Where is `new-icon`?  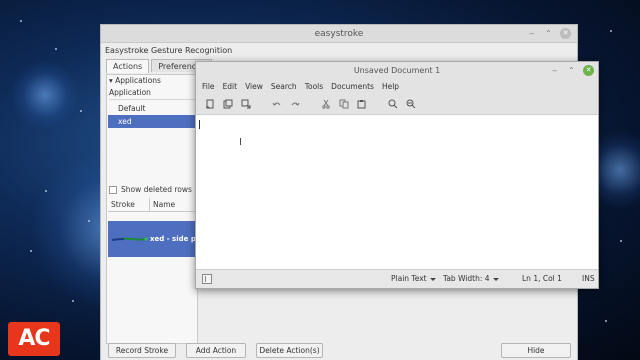
new-icon is located at coordinates (209, 103).